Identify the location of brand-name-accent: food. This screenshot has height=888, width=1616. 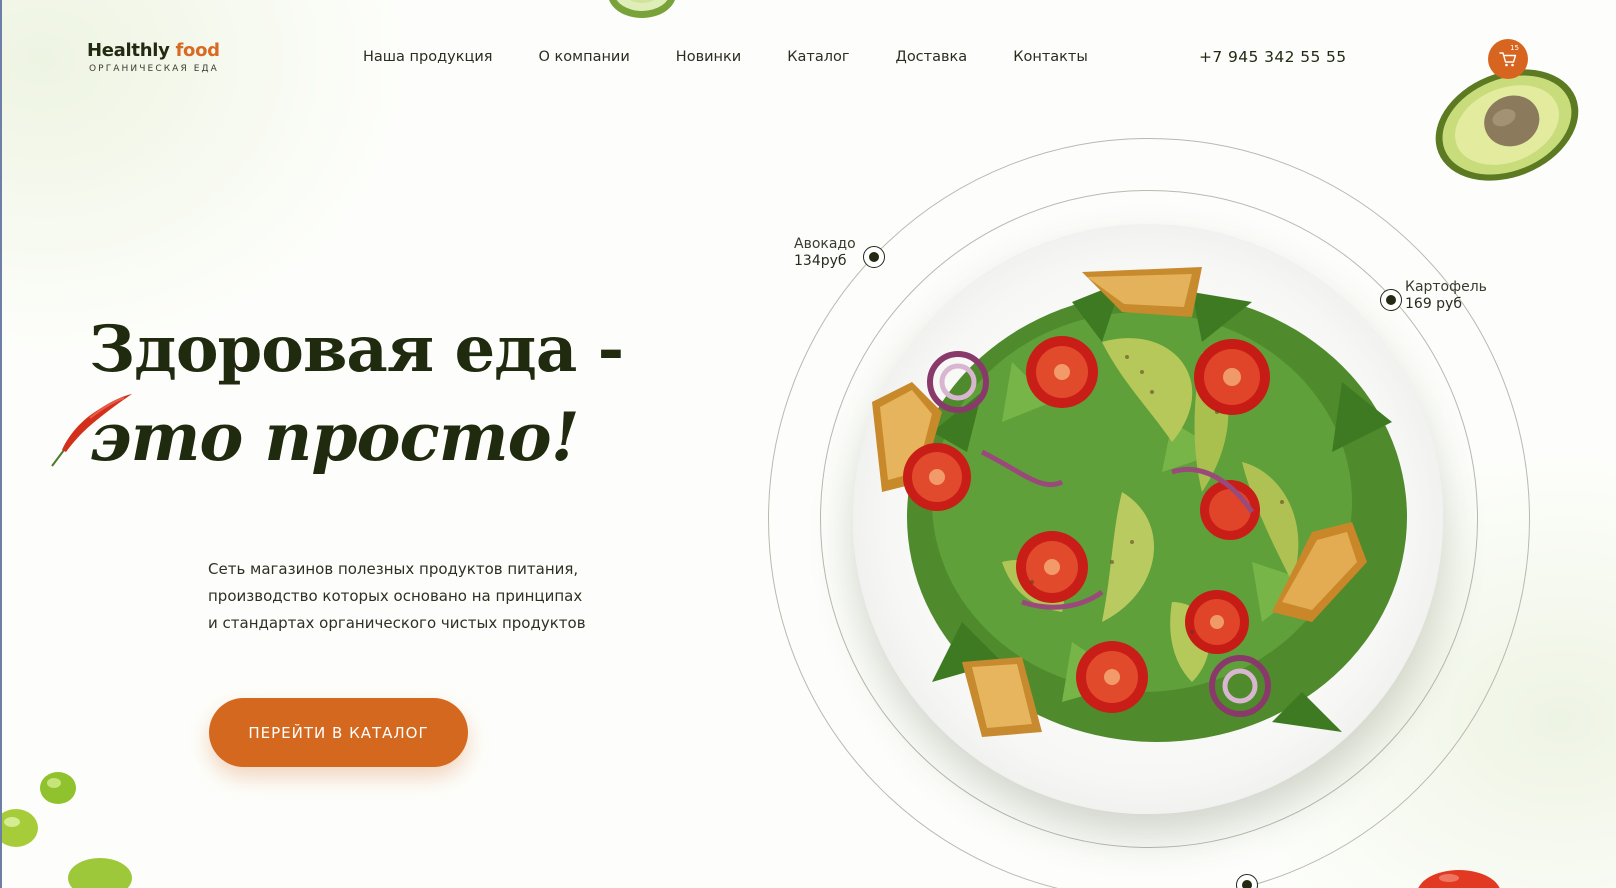
(197, 50).